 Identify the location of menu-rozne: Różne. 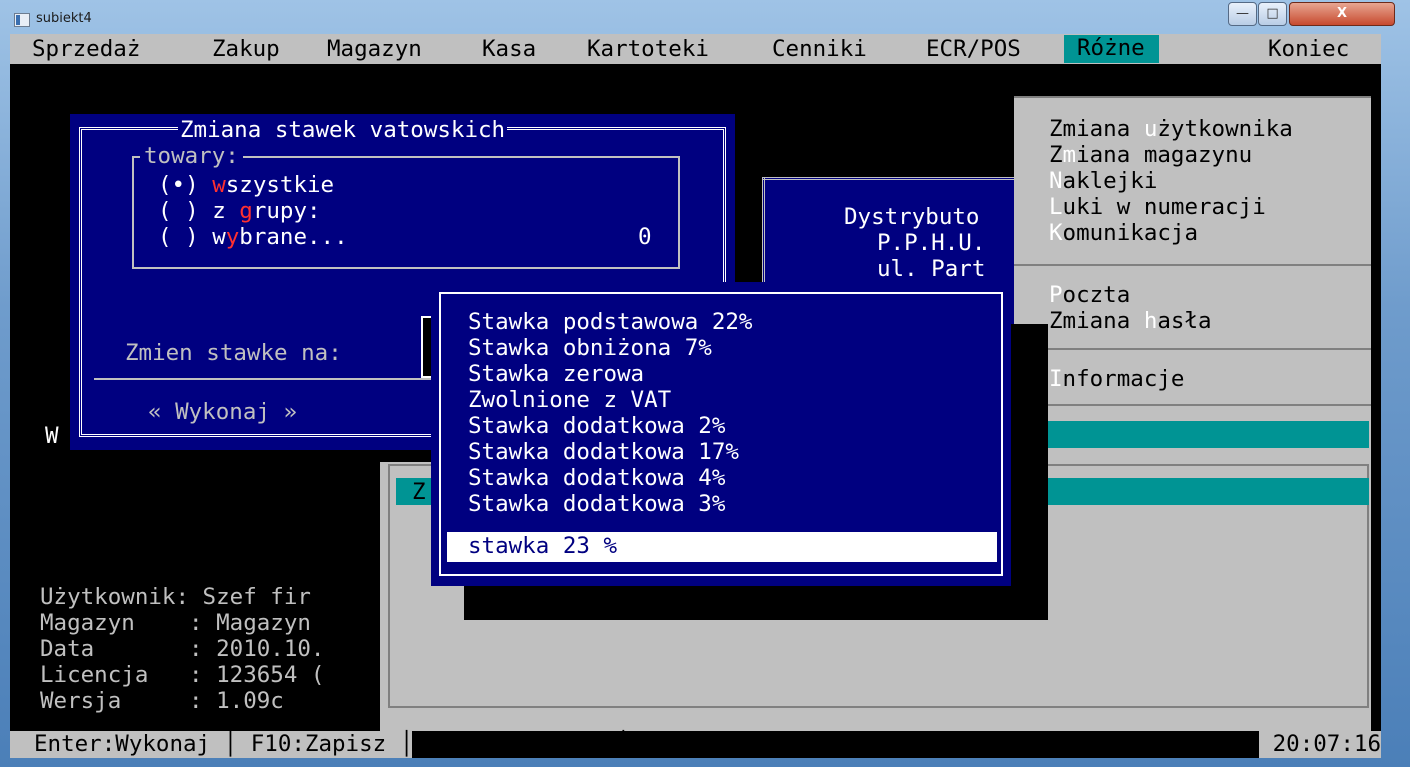
(1111, 49).